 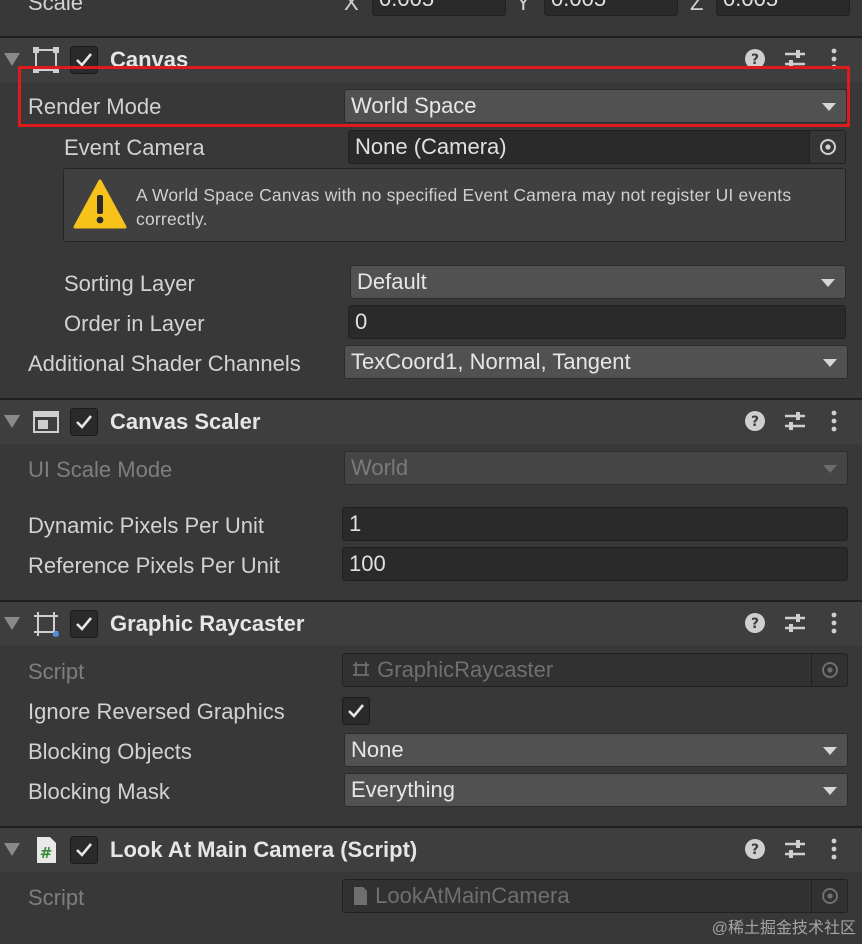 I want to click on canvas-scaler-title: Canvas Scaler, so click(x=185, y=421).